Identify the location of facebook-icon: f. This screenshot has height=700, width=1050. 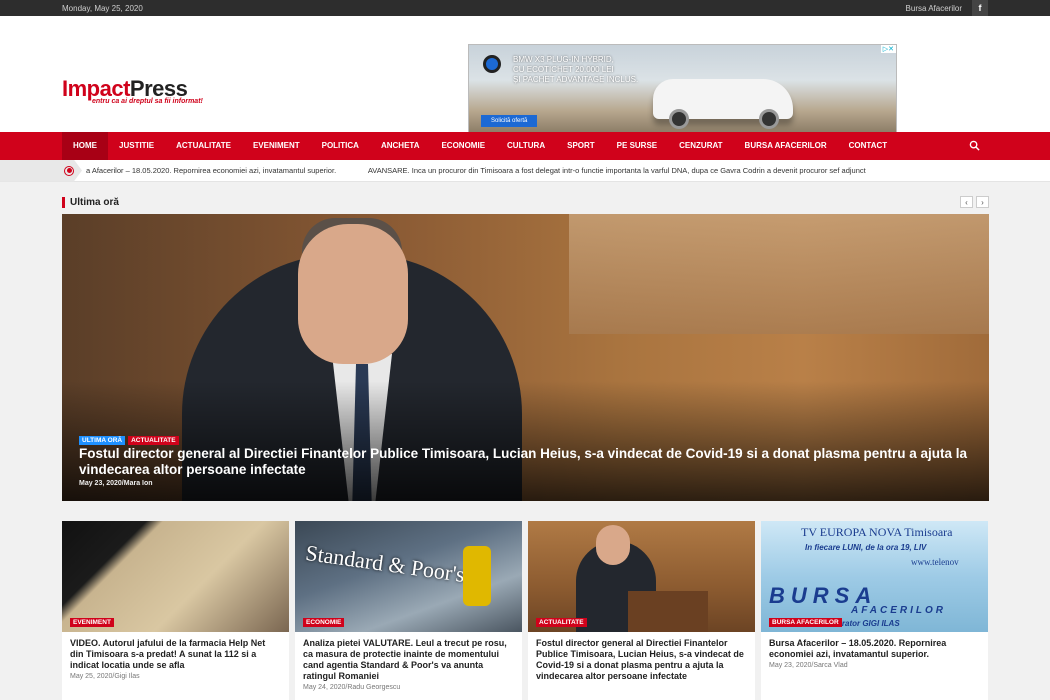
(980, 8).